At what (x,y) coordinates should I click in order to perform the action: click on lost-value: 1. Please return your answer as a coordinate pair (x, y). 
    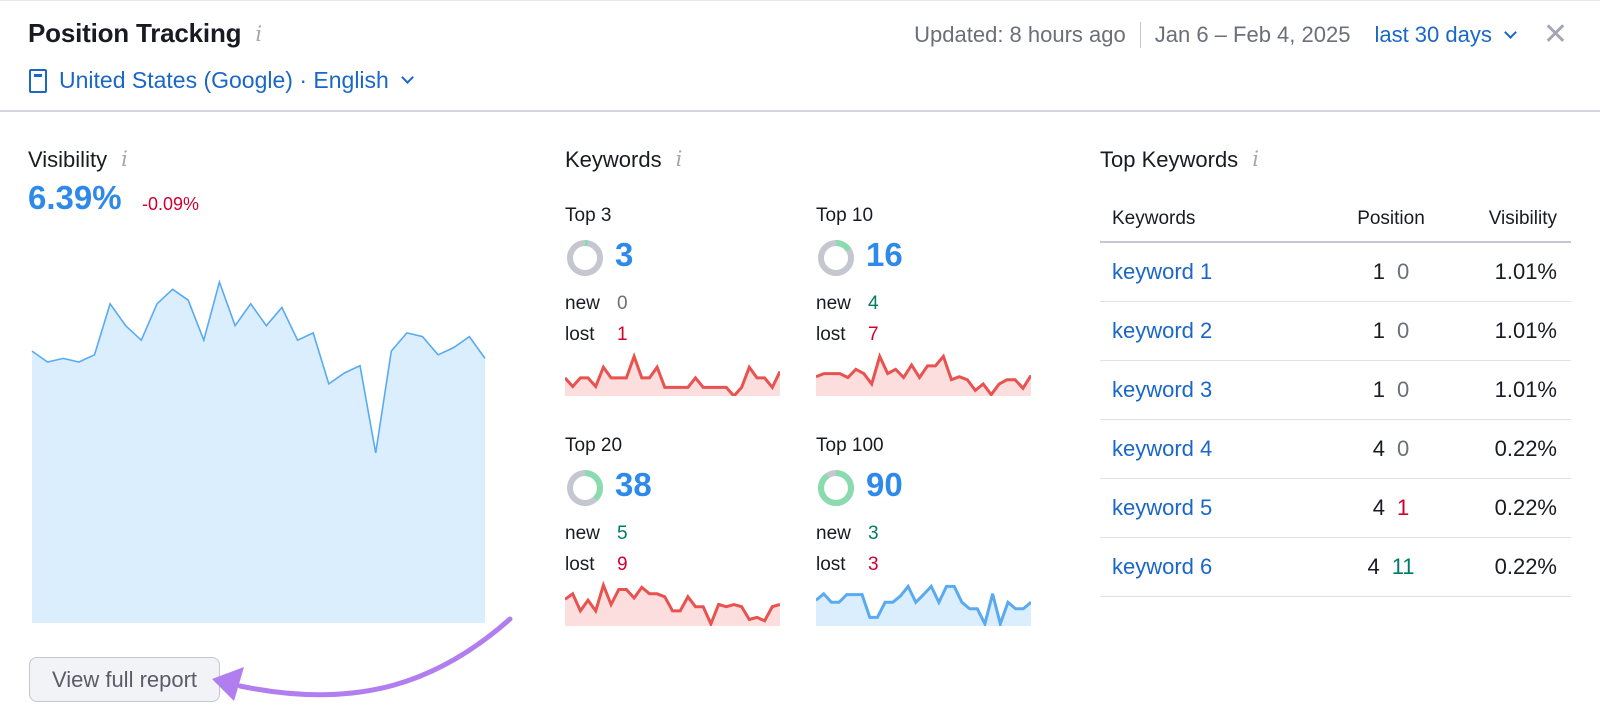
    Looking at the image, I should click on (622, 334).